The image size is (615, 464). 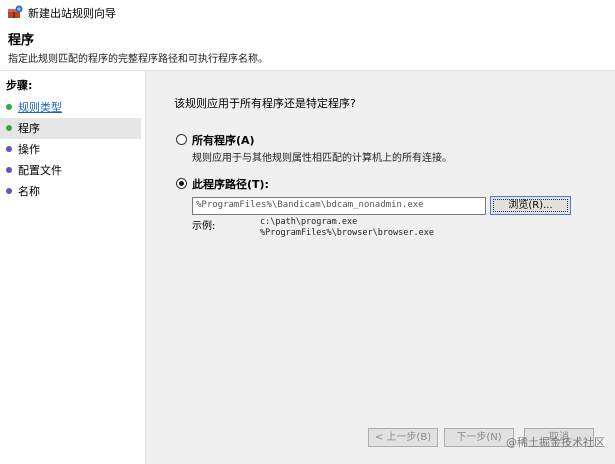 What do you see at coordinates (138, 59) in the screenshot?
I see `page-description: 指定此规则匹配的程序的完整程序路径和可执行程序名称。` at bounding box center [138, 59].